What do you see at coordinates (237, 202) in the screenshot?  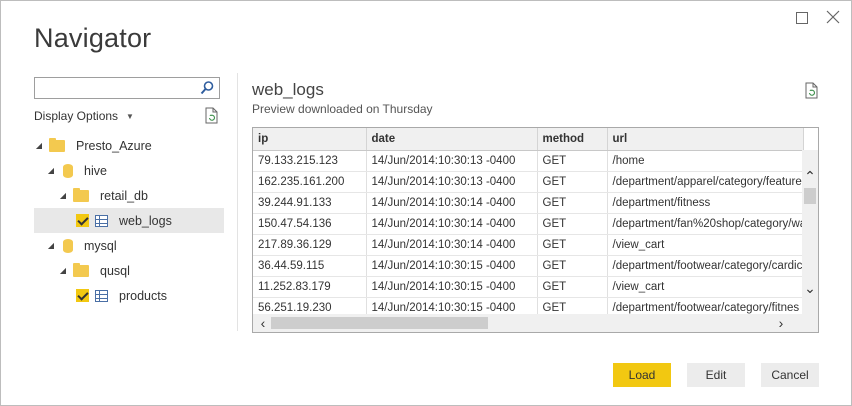 I see `pane-divider` at bounding box center [237, 202].